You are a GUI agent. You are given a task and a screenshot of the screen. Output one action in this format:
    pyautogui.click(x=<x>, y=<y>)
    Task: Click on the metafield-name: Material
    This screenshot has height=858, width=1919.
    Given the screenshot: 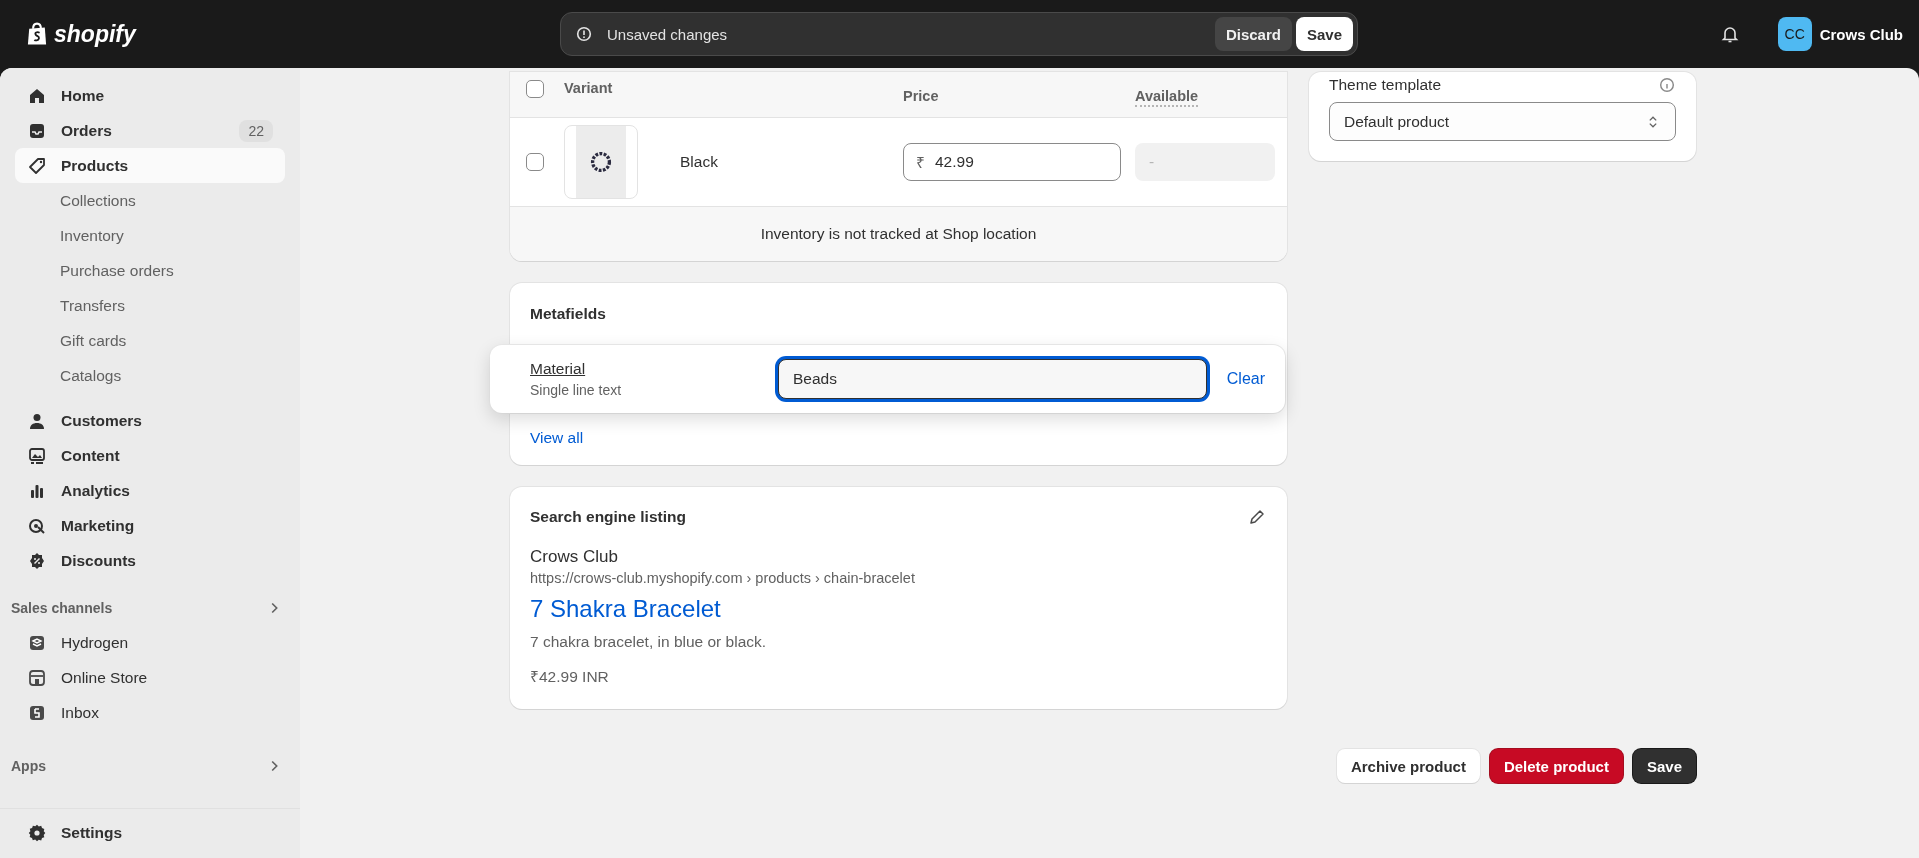 What is the action you would take?
    pyautogui.click(x=654, y=369)
    